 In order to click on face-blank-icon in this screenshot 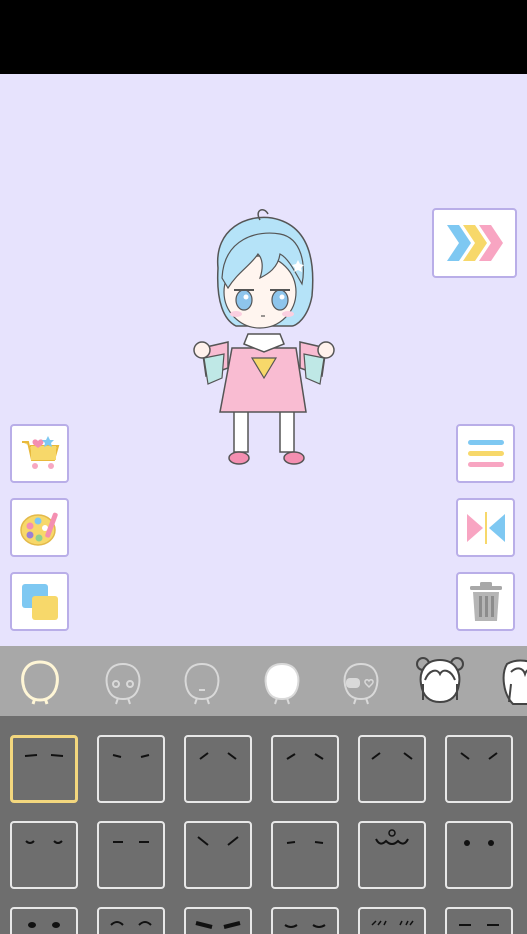, I will do `click(282, 683)`.